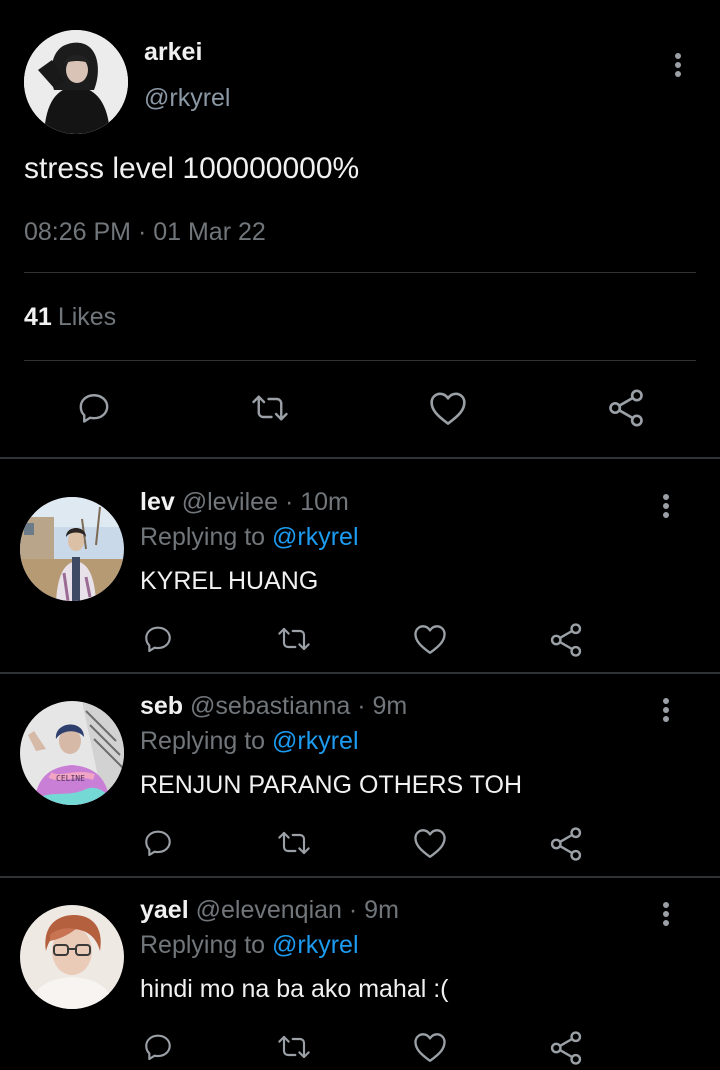  What do you see at coordinates (331, 785) in the screenshot?
I see `reply-text: RENJUN PARANG OTHERS TOH` at bounding box center [331, 785].